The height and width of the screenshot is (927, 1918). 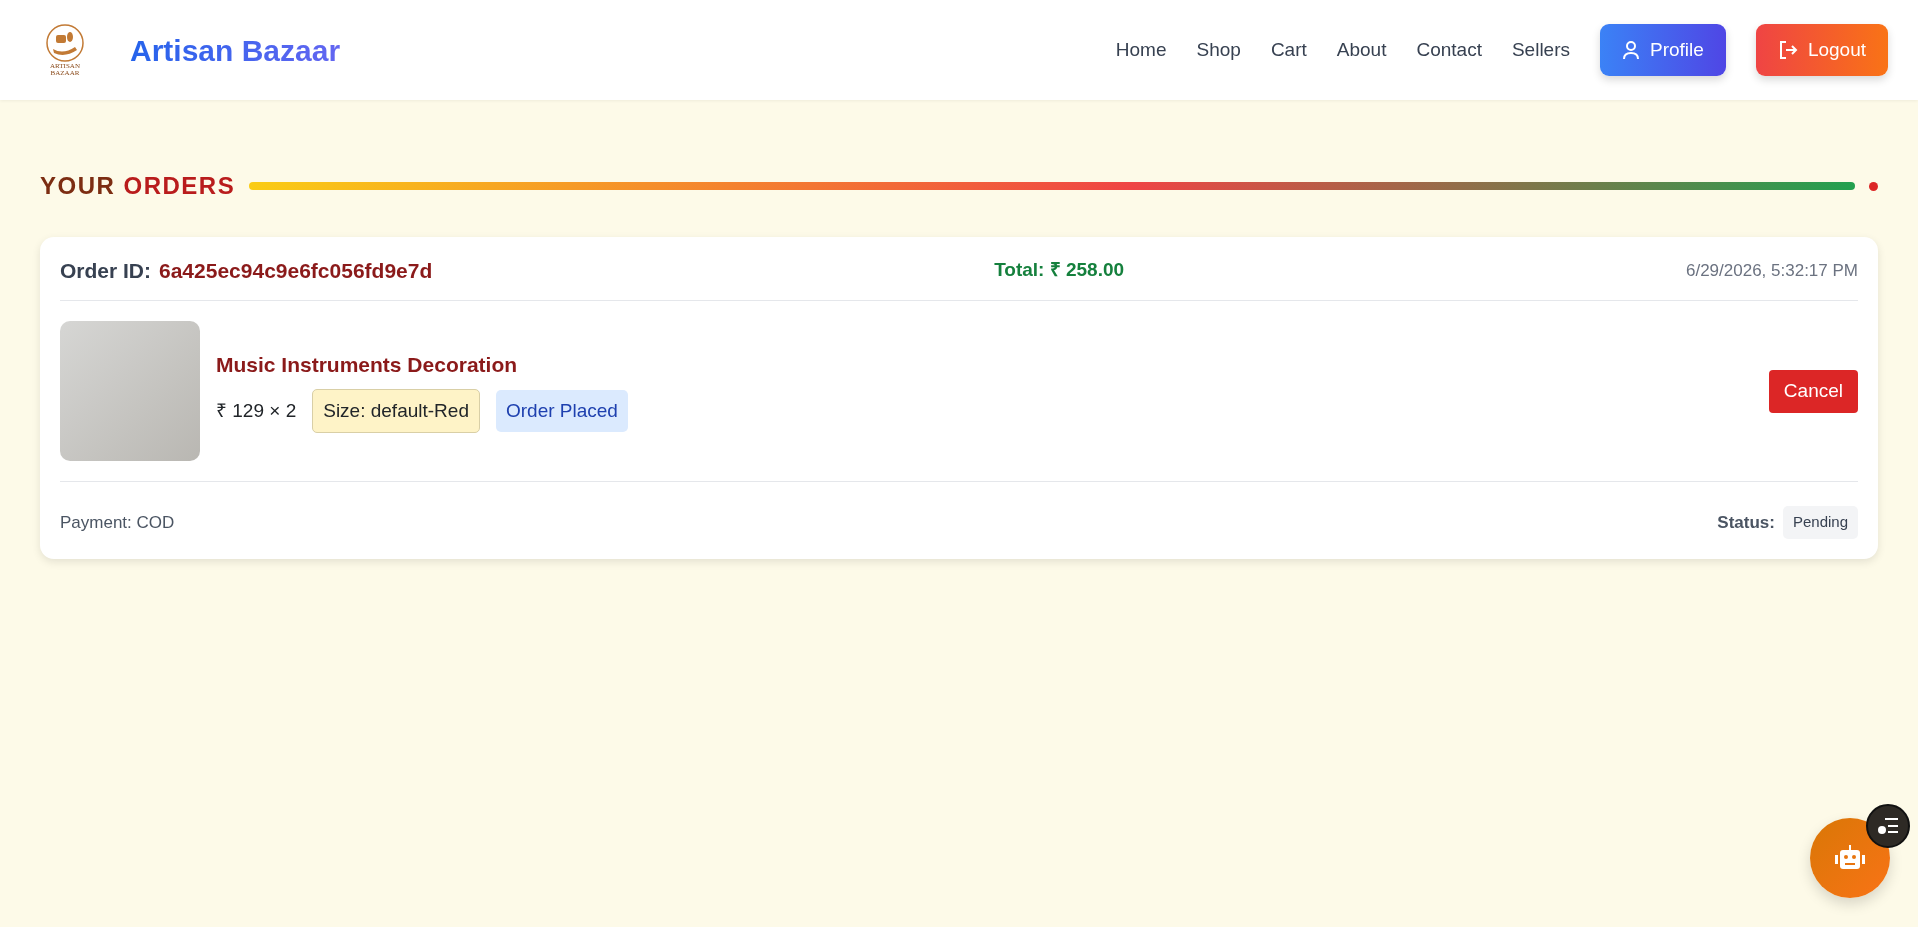 What do you see at coordinates (1141, 50) in the screenshot?
I see `nav-link: Home` at bounding box center [1141, 50].